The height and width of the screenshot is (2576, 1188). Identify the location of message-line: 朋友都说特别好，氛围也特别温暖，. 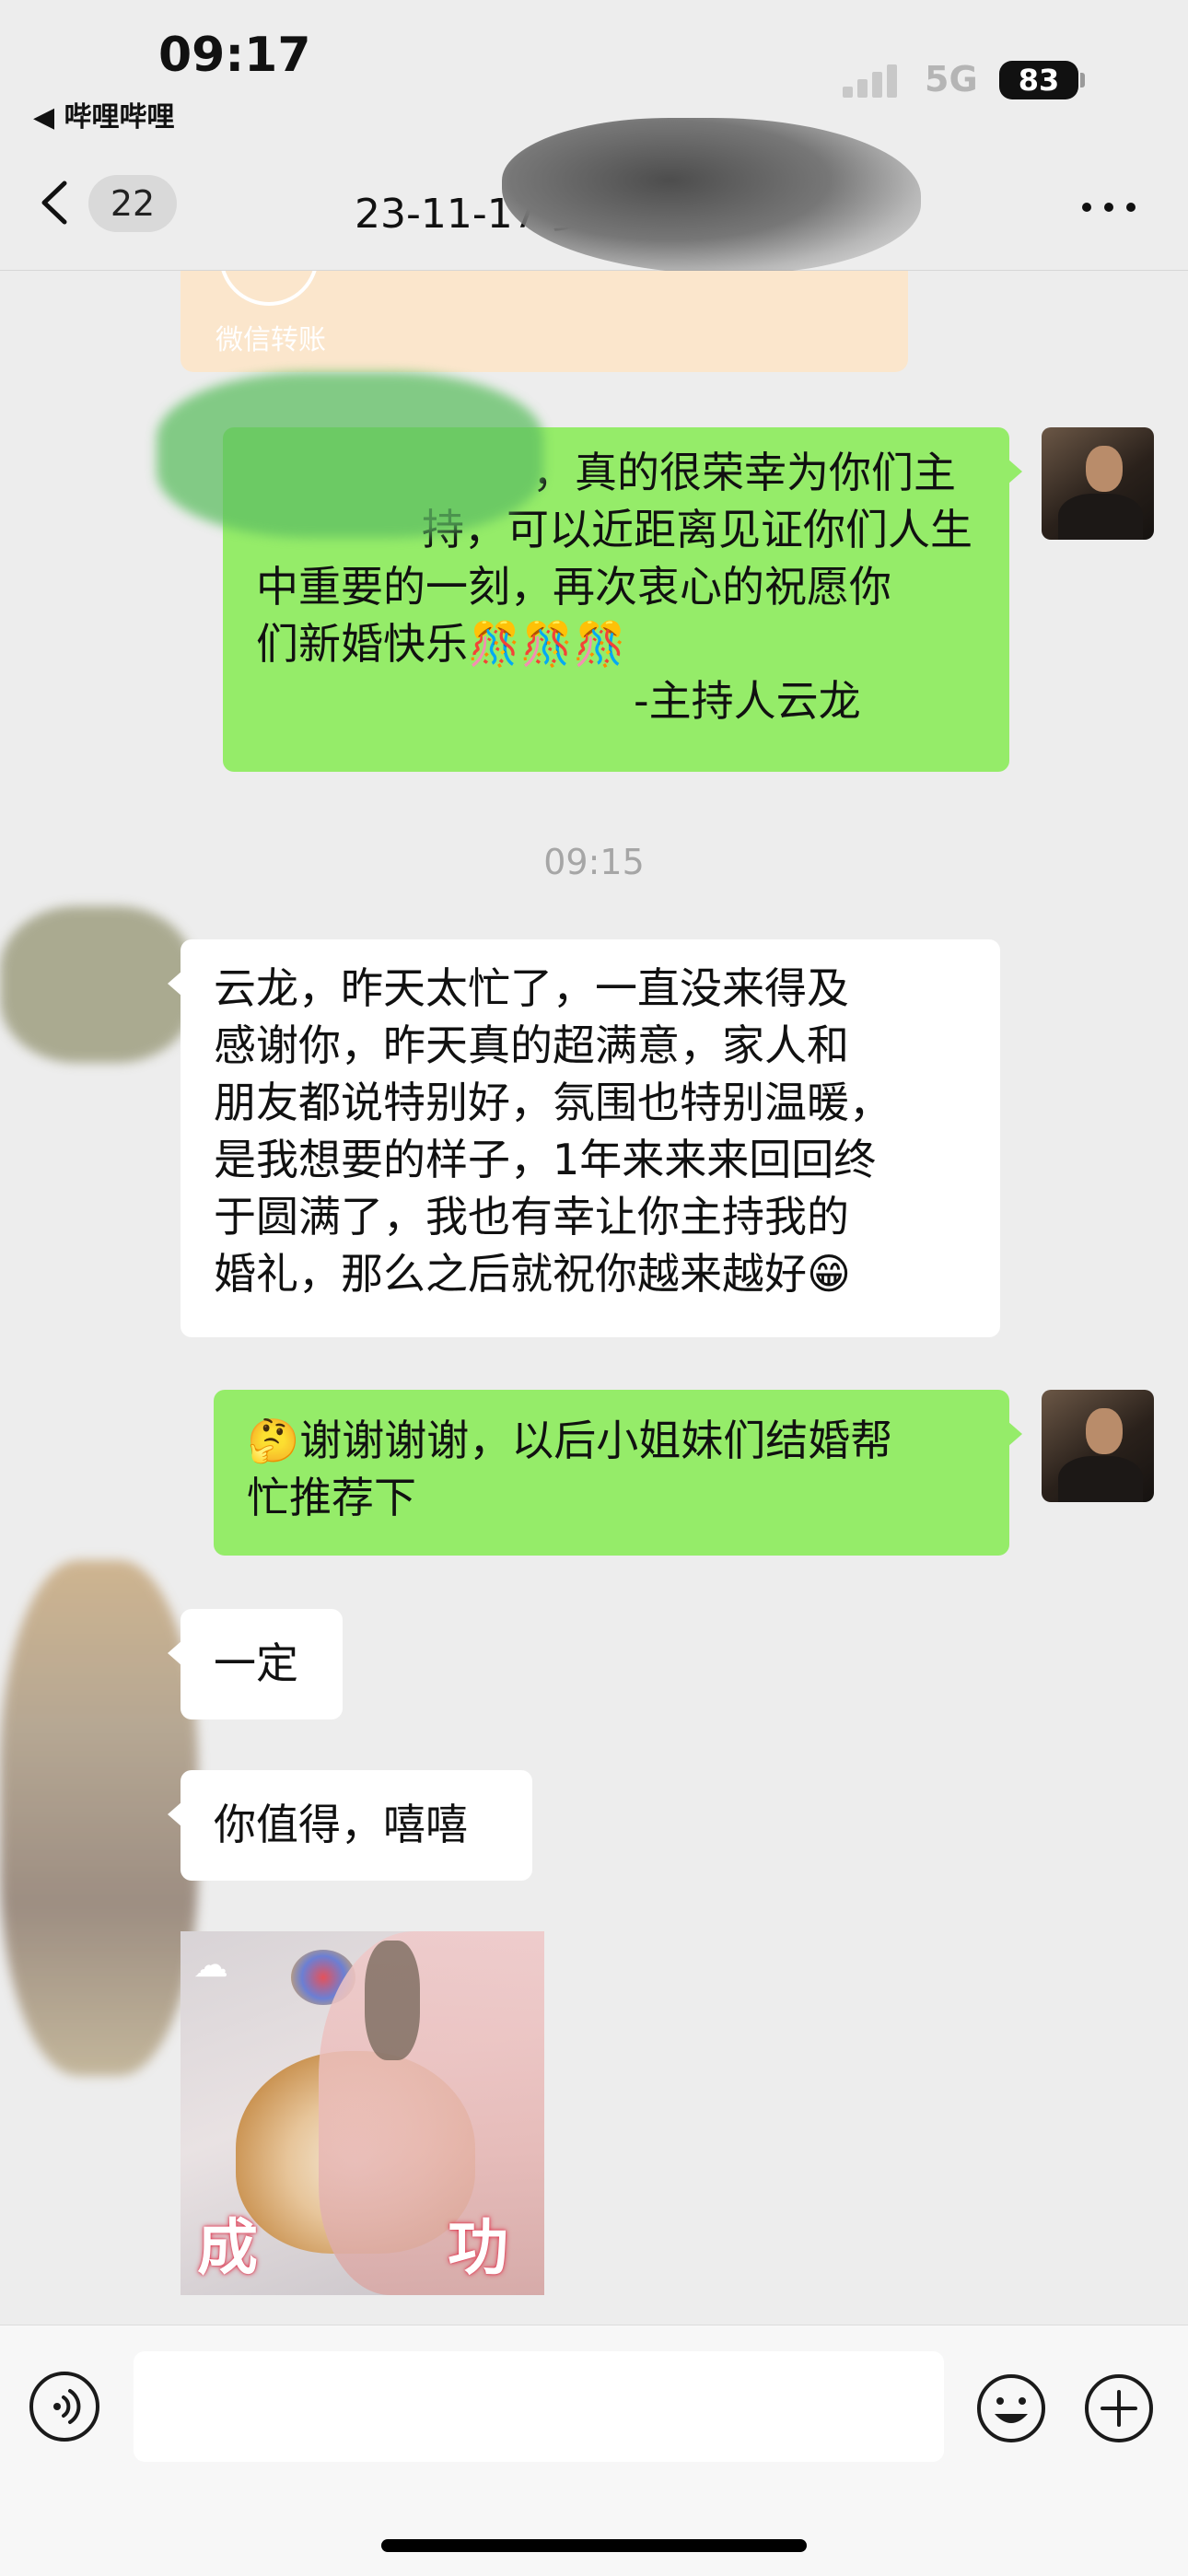
(552, 1102).